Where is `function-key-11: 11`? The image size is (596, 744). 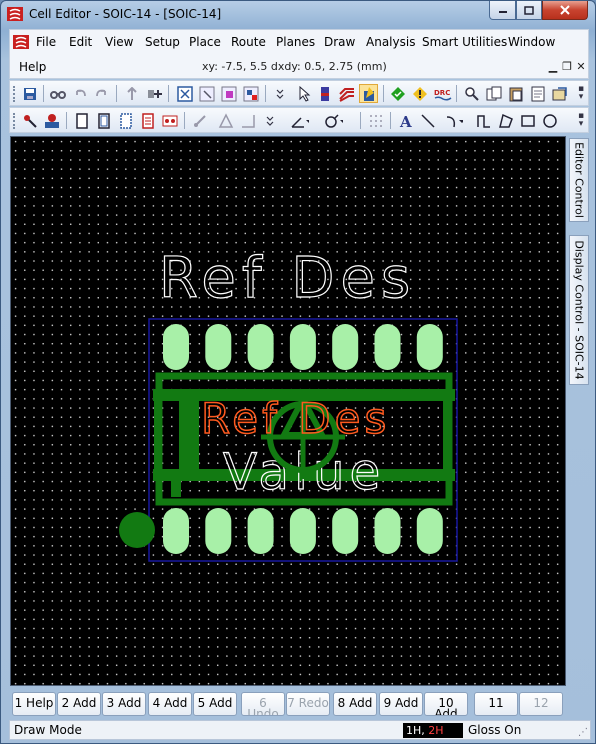
function-key-11: 11 is located at coordinates (496, 704).